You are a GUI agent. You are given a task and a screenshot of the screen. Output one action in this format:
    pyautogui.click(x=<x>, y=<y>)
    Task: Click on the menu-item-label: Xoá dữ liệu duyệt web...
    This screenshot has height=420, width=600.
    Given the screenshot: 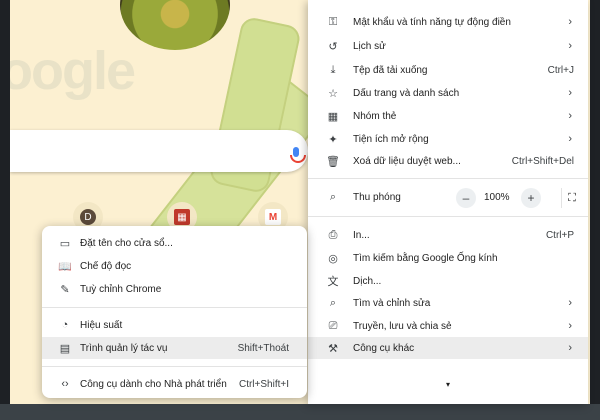 What is the action you would take?
    pyautogui.click(x=407, y=161)
    